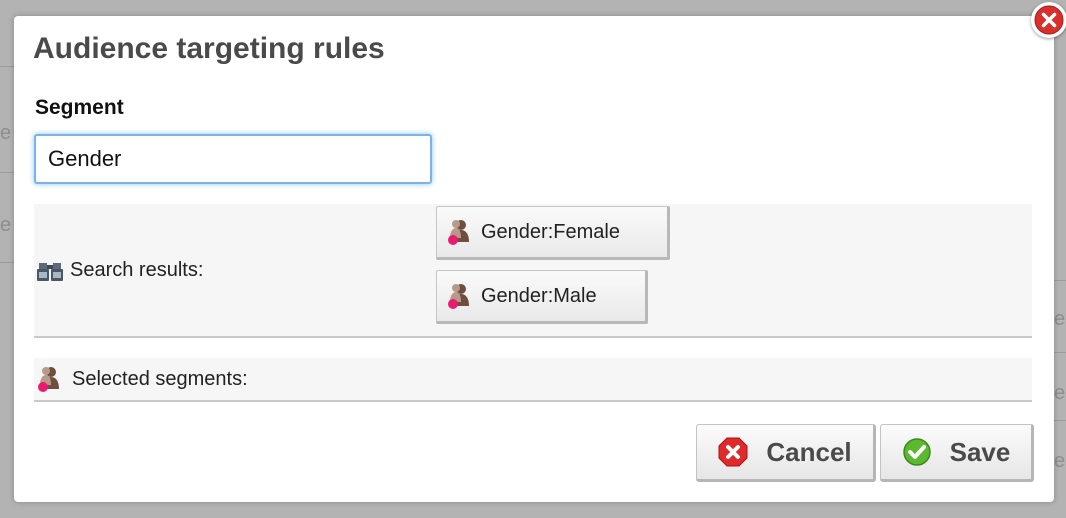  What do you see at coordinates (137, 270) in the screenshot?
I see `search-results-label: Search results:` at bounding box center [137, 270].